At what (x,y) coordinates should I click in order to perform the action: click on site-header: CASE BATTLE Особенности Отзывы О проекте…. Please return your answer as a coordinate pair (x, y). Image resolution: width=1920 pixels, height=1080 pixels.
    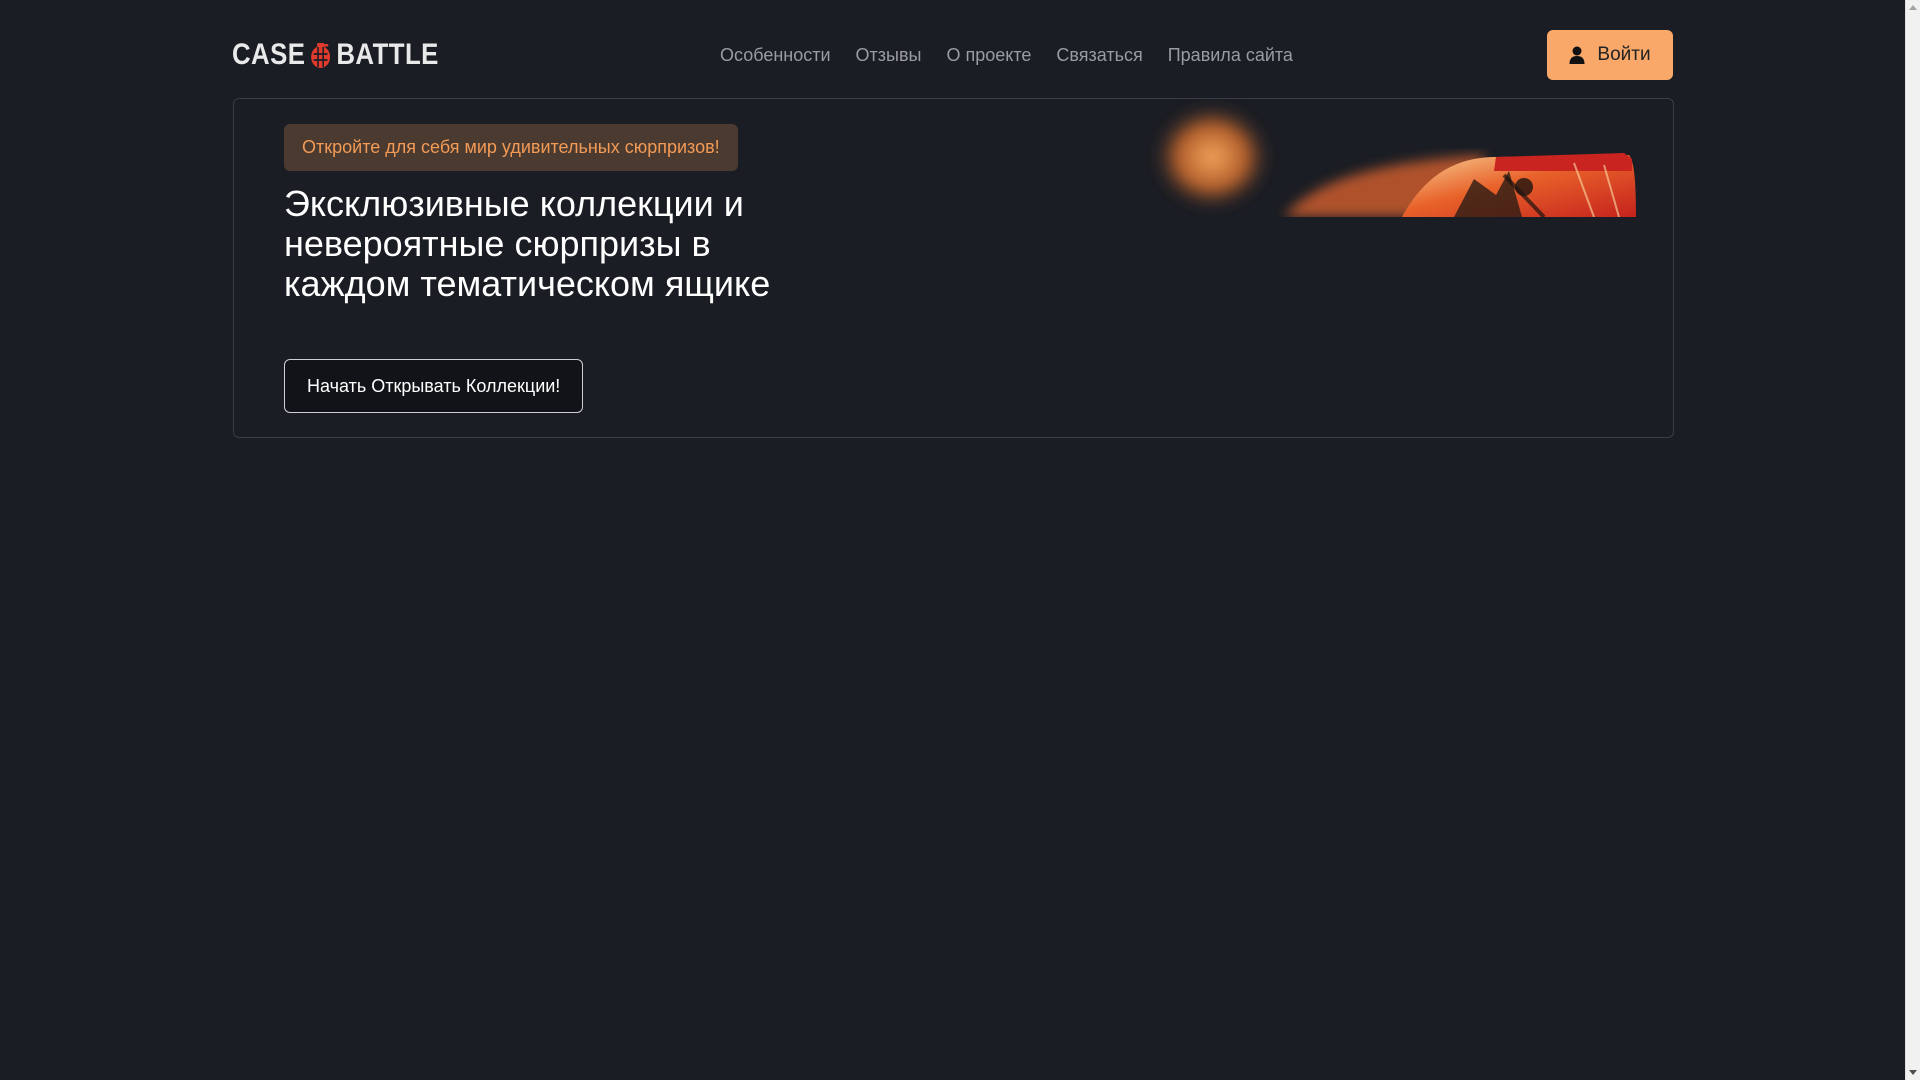
    Looking at the image, I should click on (952, 55).